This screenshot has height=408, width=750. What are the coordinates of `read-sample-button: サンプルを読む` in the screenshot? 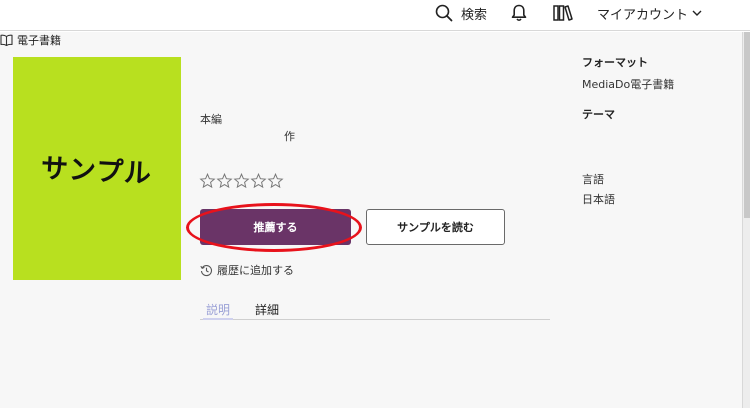 It's located at (435, 227).